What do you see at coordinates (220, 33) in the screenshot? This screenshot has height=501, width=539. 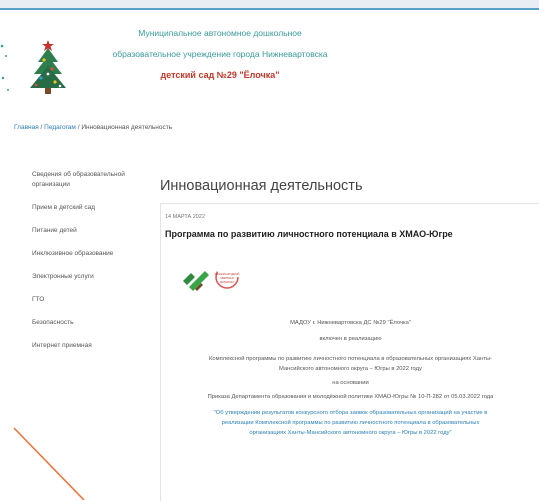 I see `header-line-1: Муниципальное автономное дошкольное` at bounding box center [220, 33].